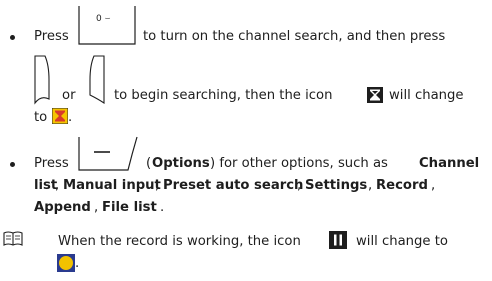 The height and width of the screenshot is (281, 492). I want to click on bullet2-settings: Settings, so click(336, 185).